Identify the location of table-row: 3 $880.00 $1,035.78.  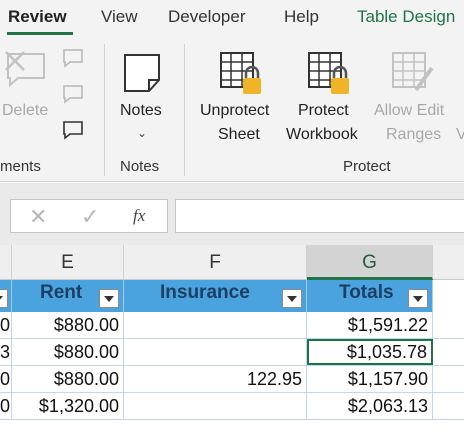
(232, 352).